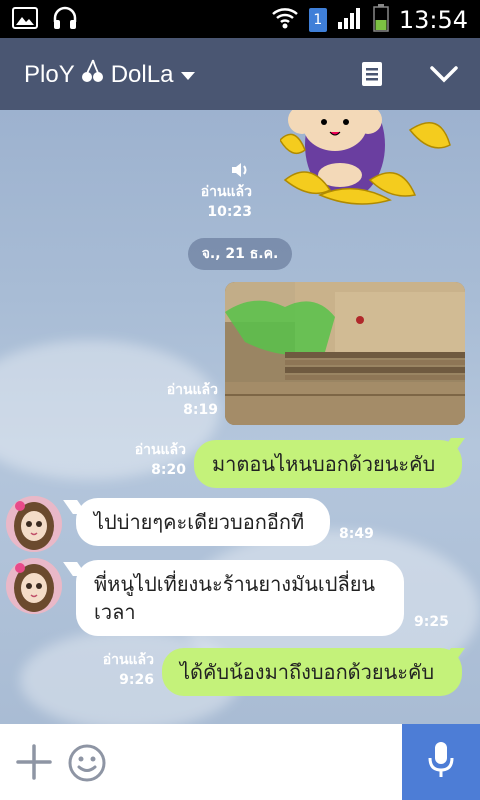  I want to click on message-bubble-incoming: ไปบ่ายๆคะเดียวบอกอีกที, so click(203, 522).